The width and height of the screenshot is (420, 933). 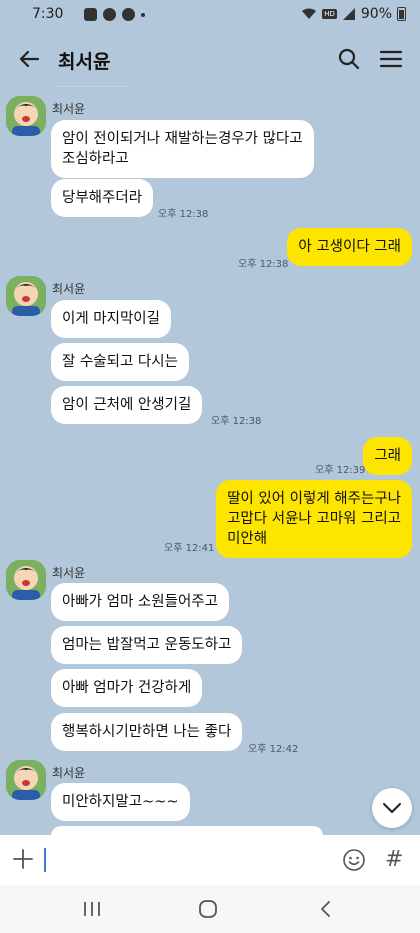 I want to click on message-bubble: 이게 마지막이길, so click(x=111, y=319).